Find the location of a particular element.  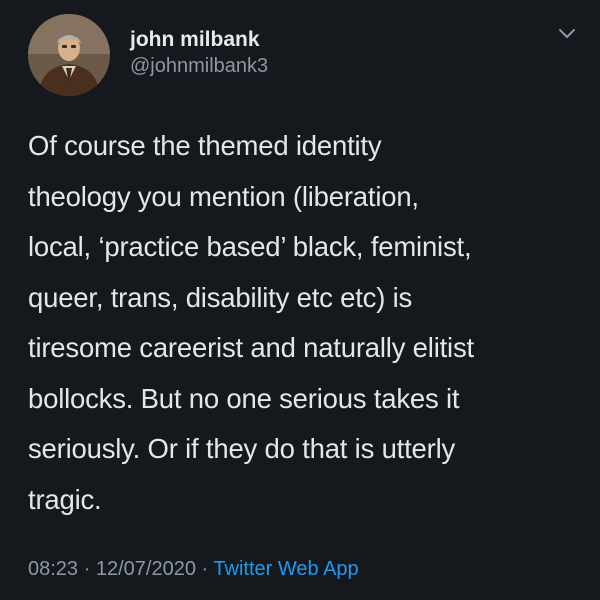

avatar-image is located at coordinates (69, 55).